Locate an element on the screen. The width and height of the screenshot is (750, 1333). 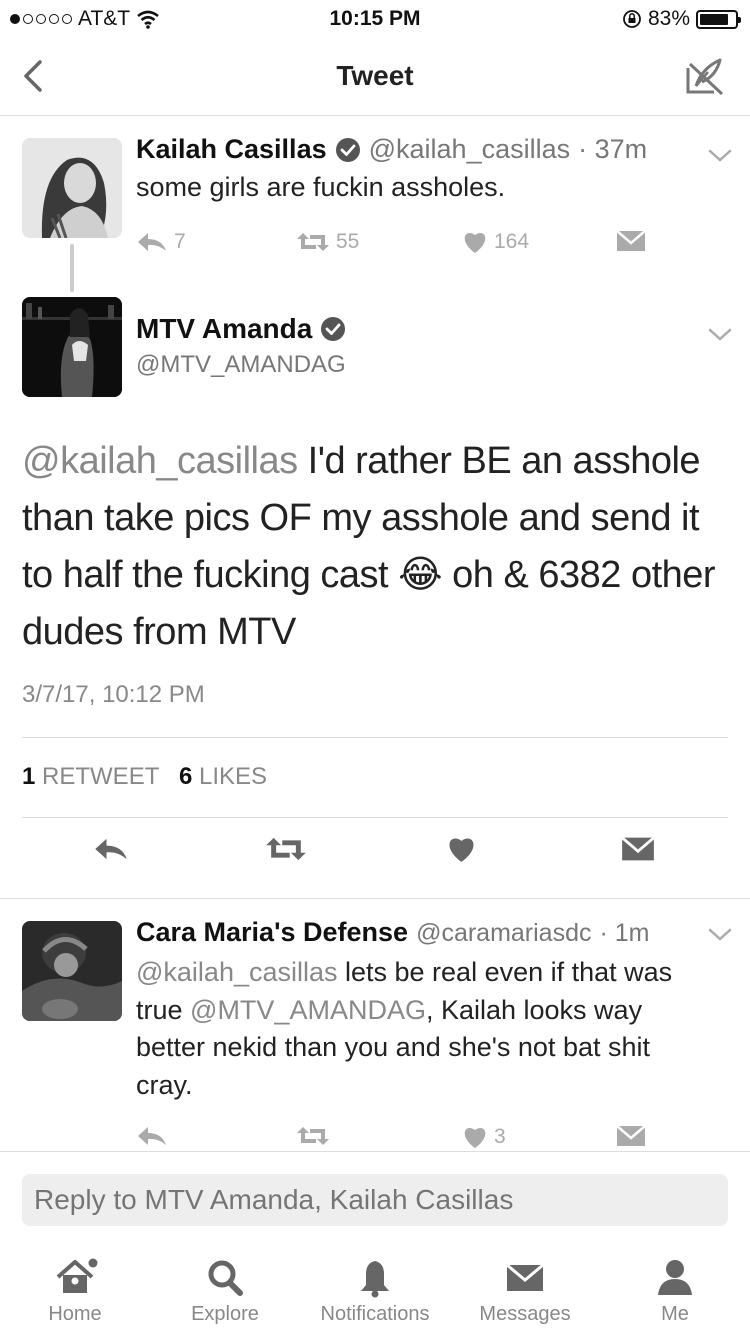
like-count: 3 is located at coordinates (500, 1136).